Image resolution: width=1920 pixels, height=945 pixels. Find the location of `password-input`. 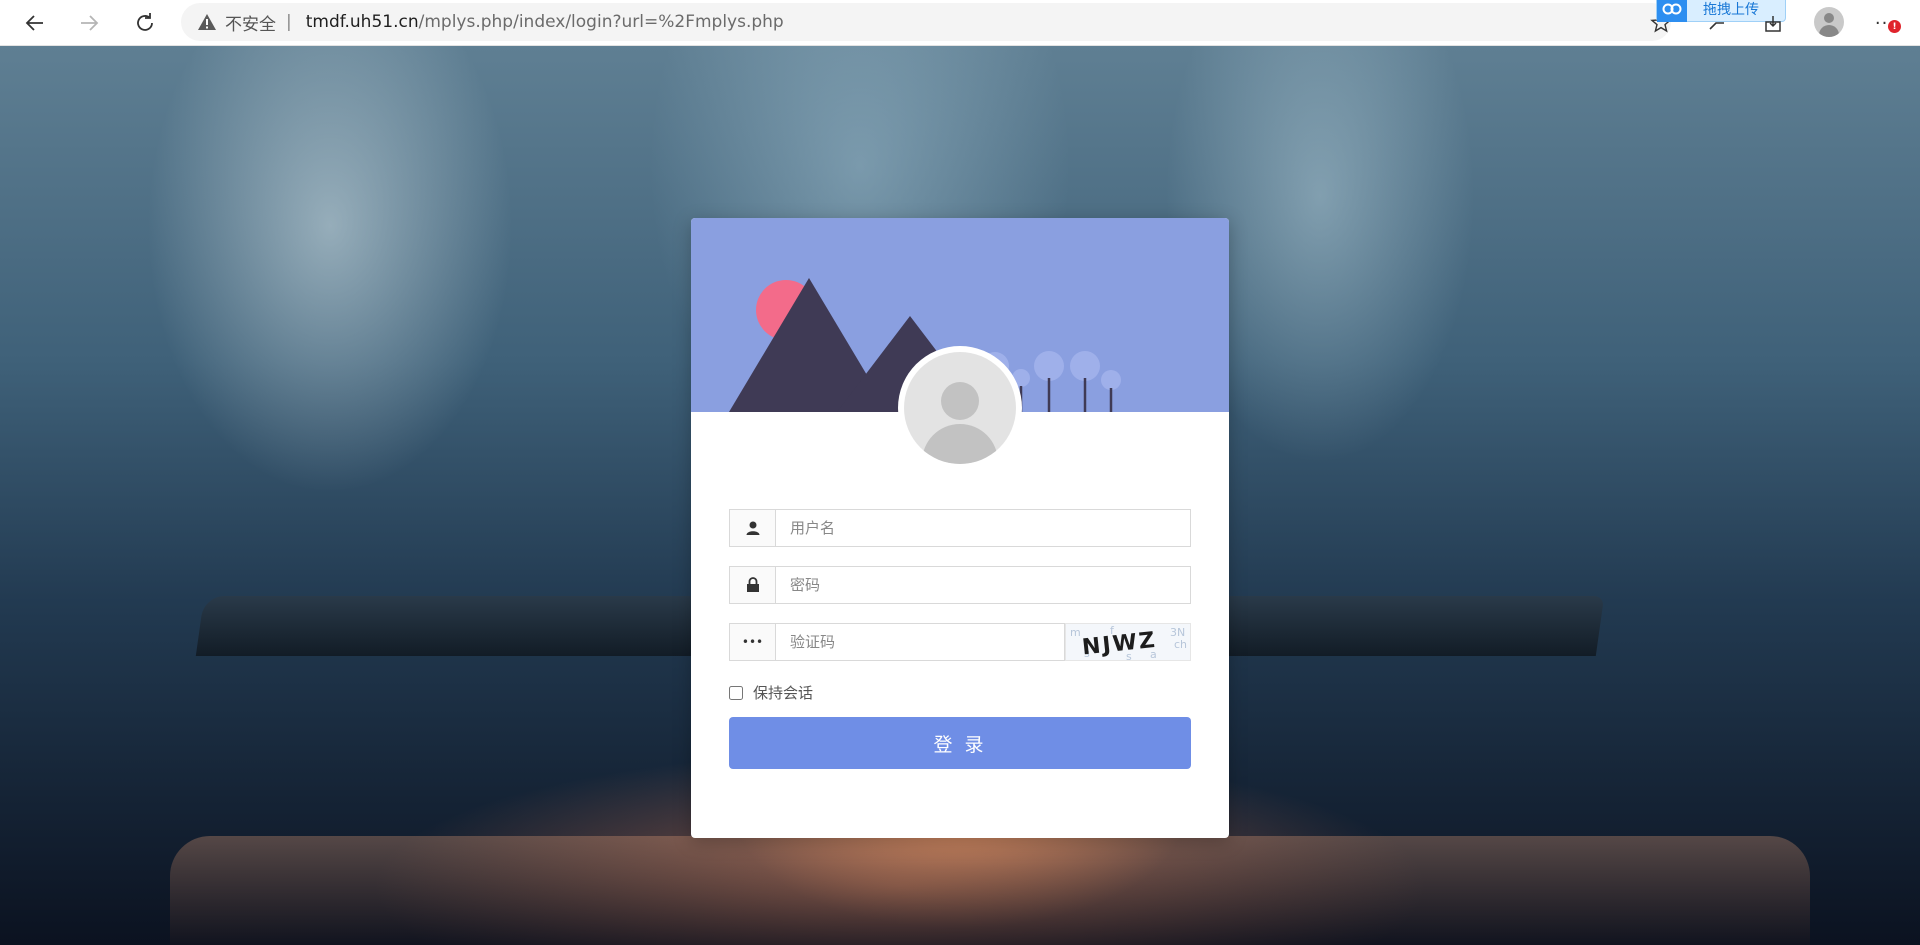

password-input is located at coordinates (983, 585).